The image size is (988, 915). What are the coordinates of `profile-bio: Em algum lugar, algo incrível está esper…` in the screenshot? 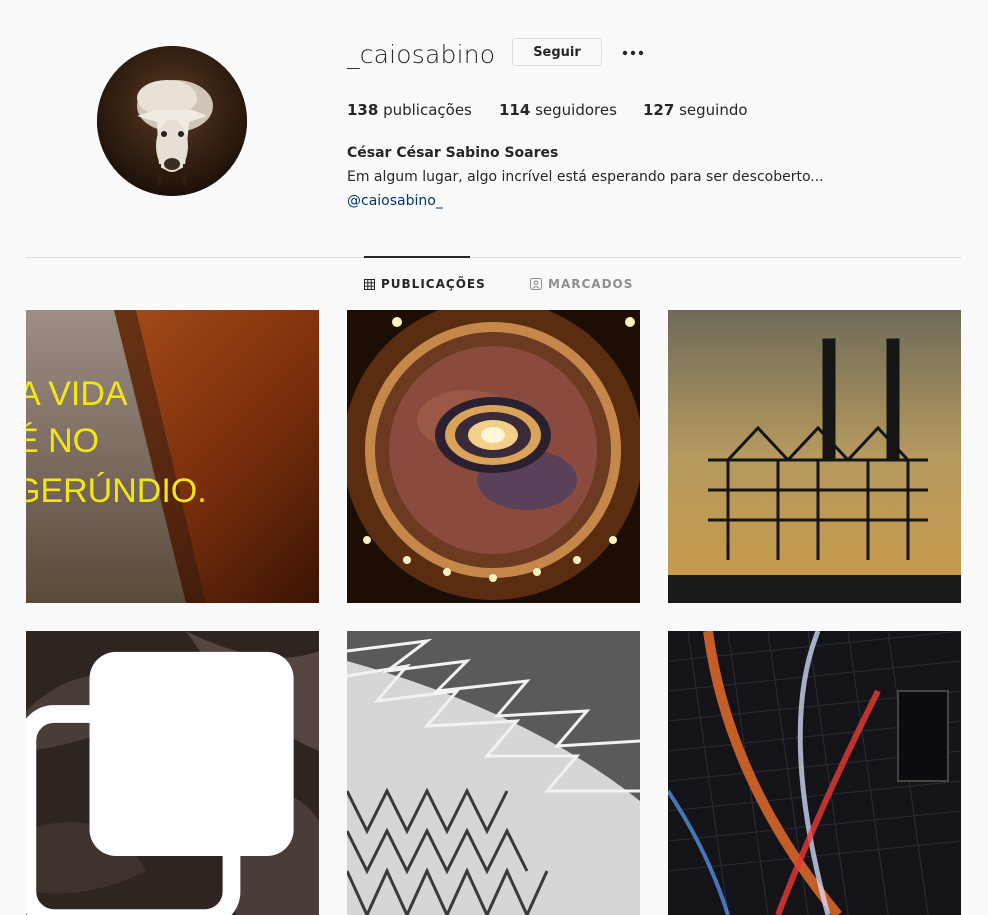 It's located at (585, 177).